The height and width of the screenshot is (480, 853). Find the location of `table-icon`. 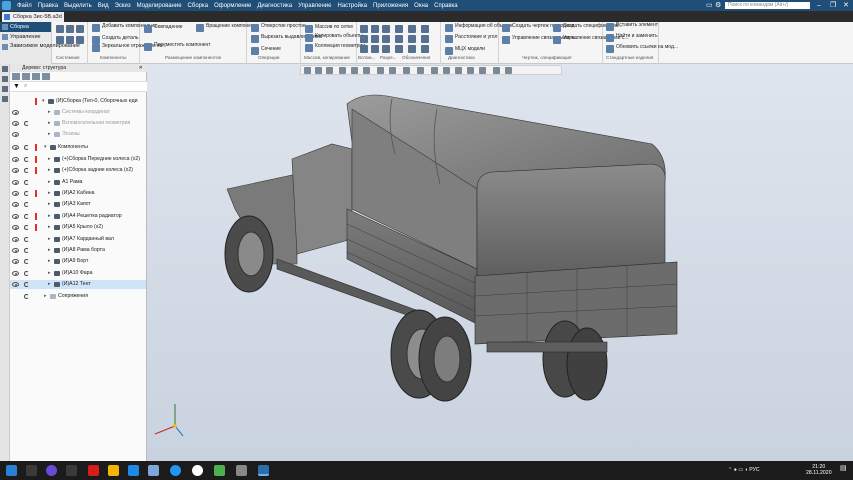

table-icon is located at coordinates (399, 39).